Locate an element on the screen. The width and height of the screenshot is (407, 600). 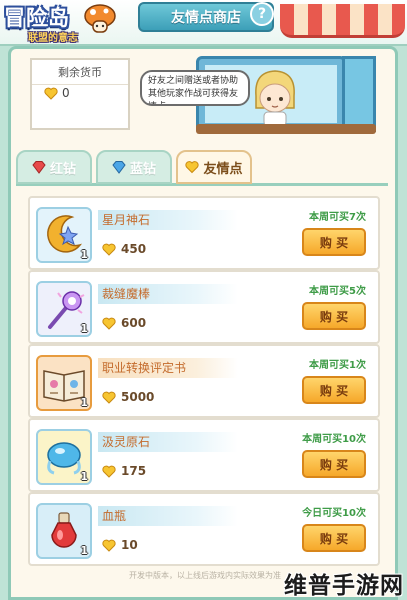
item-price: 175 is located at coordinates (134, 471).